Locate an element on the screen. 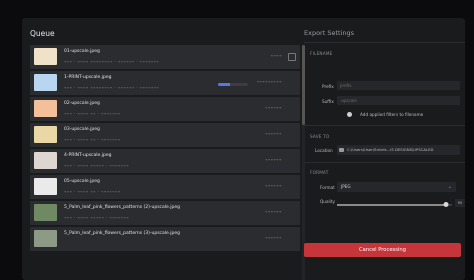  quality-slider is located at coordinates (394, 204).